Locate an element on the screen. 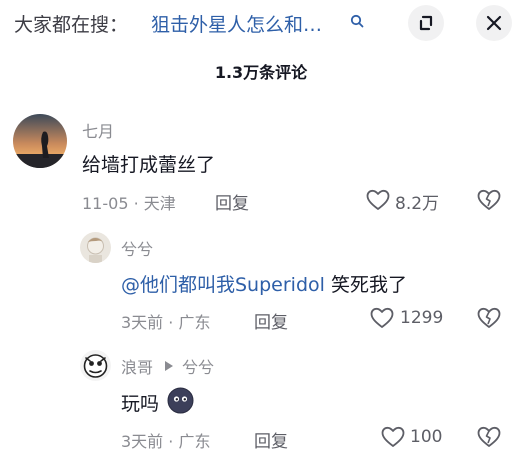  close-button is located at coordinates (494, 23).